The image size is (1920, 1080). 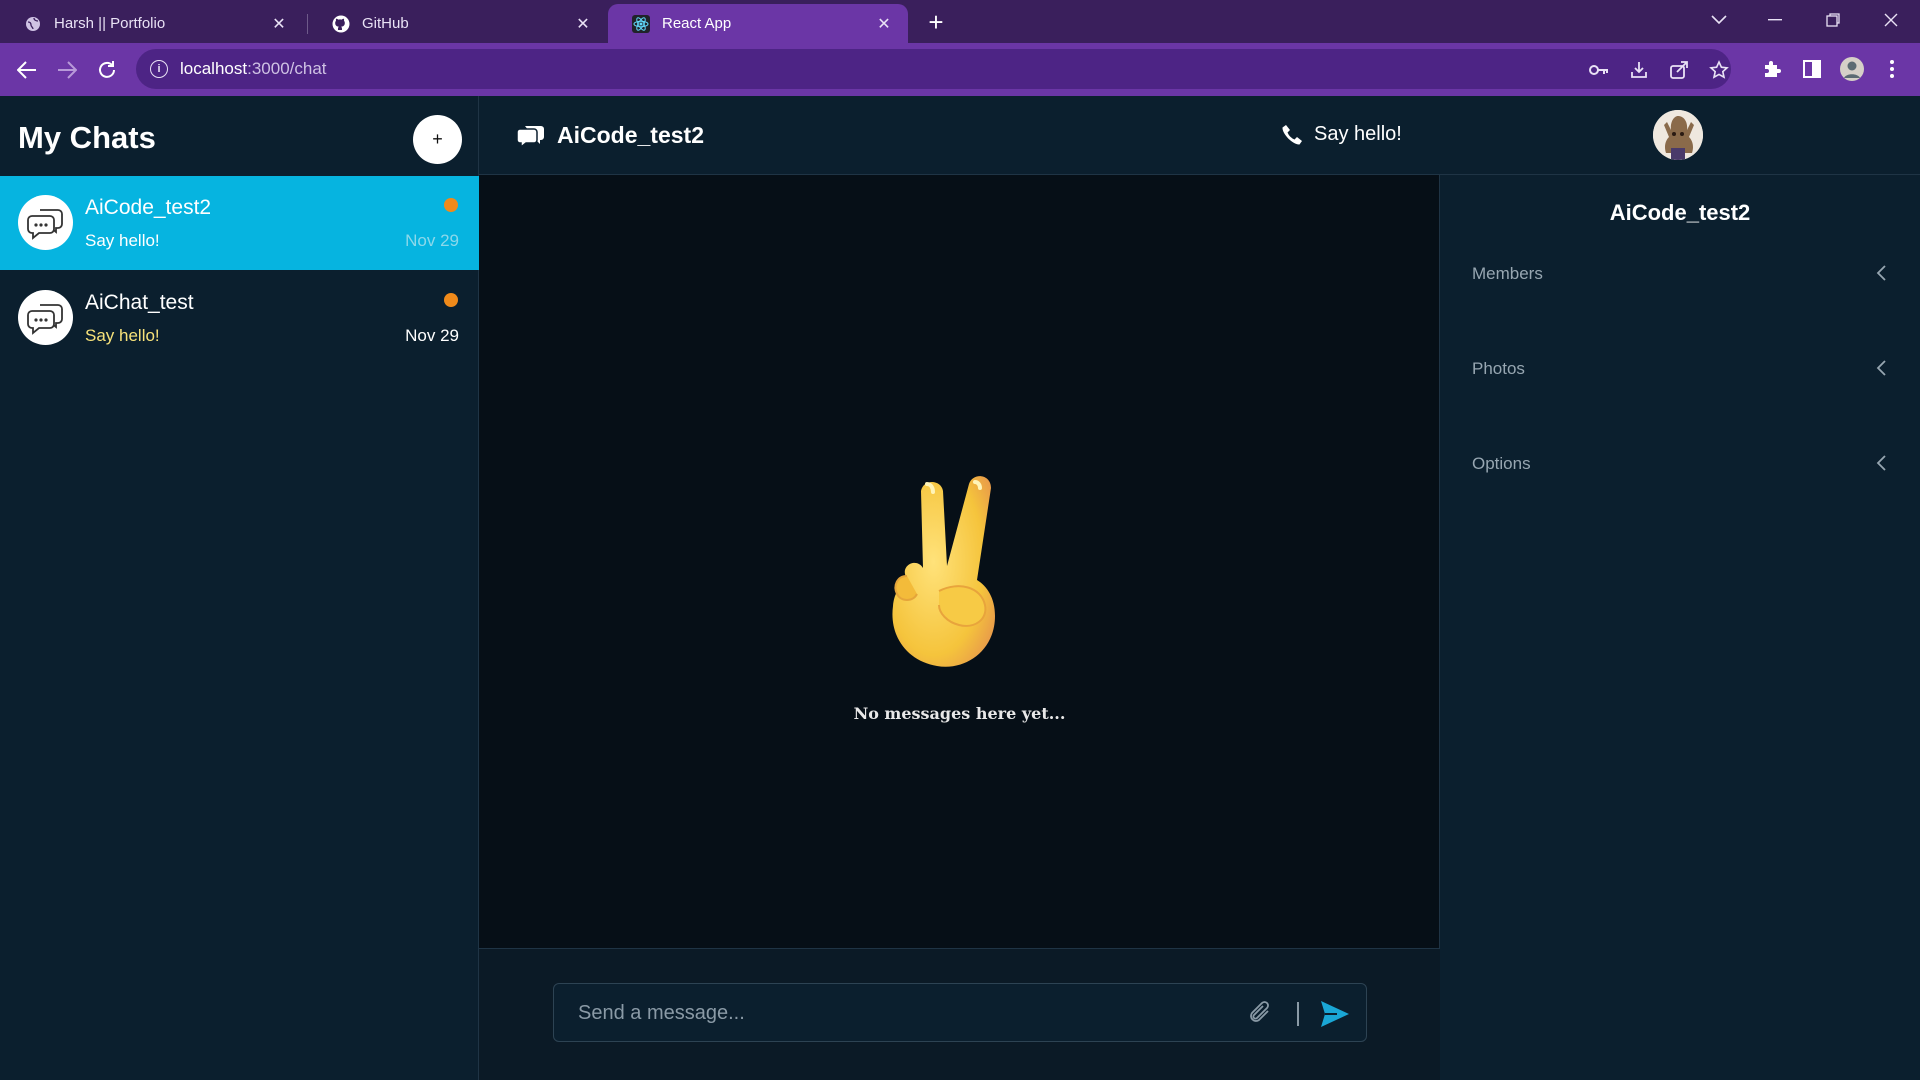 What do you see at coordinates (159, 69) in the screenshot?
I see `site-info-icon: i` at bounding box center [159, 69].